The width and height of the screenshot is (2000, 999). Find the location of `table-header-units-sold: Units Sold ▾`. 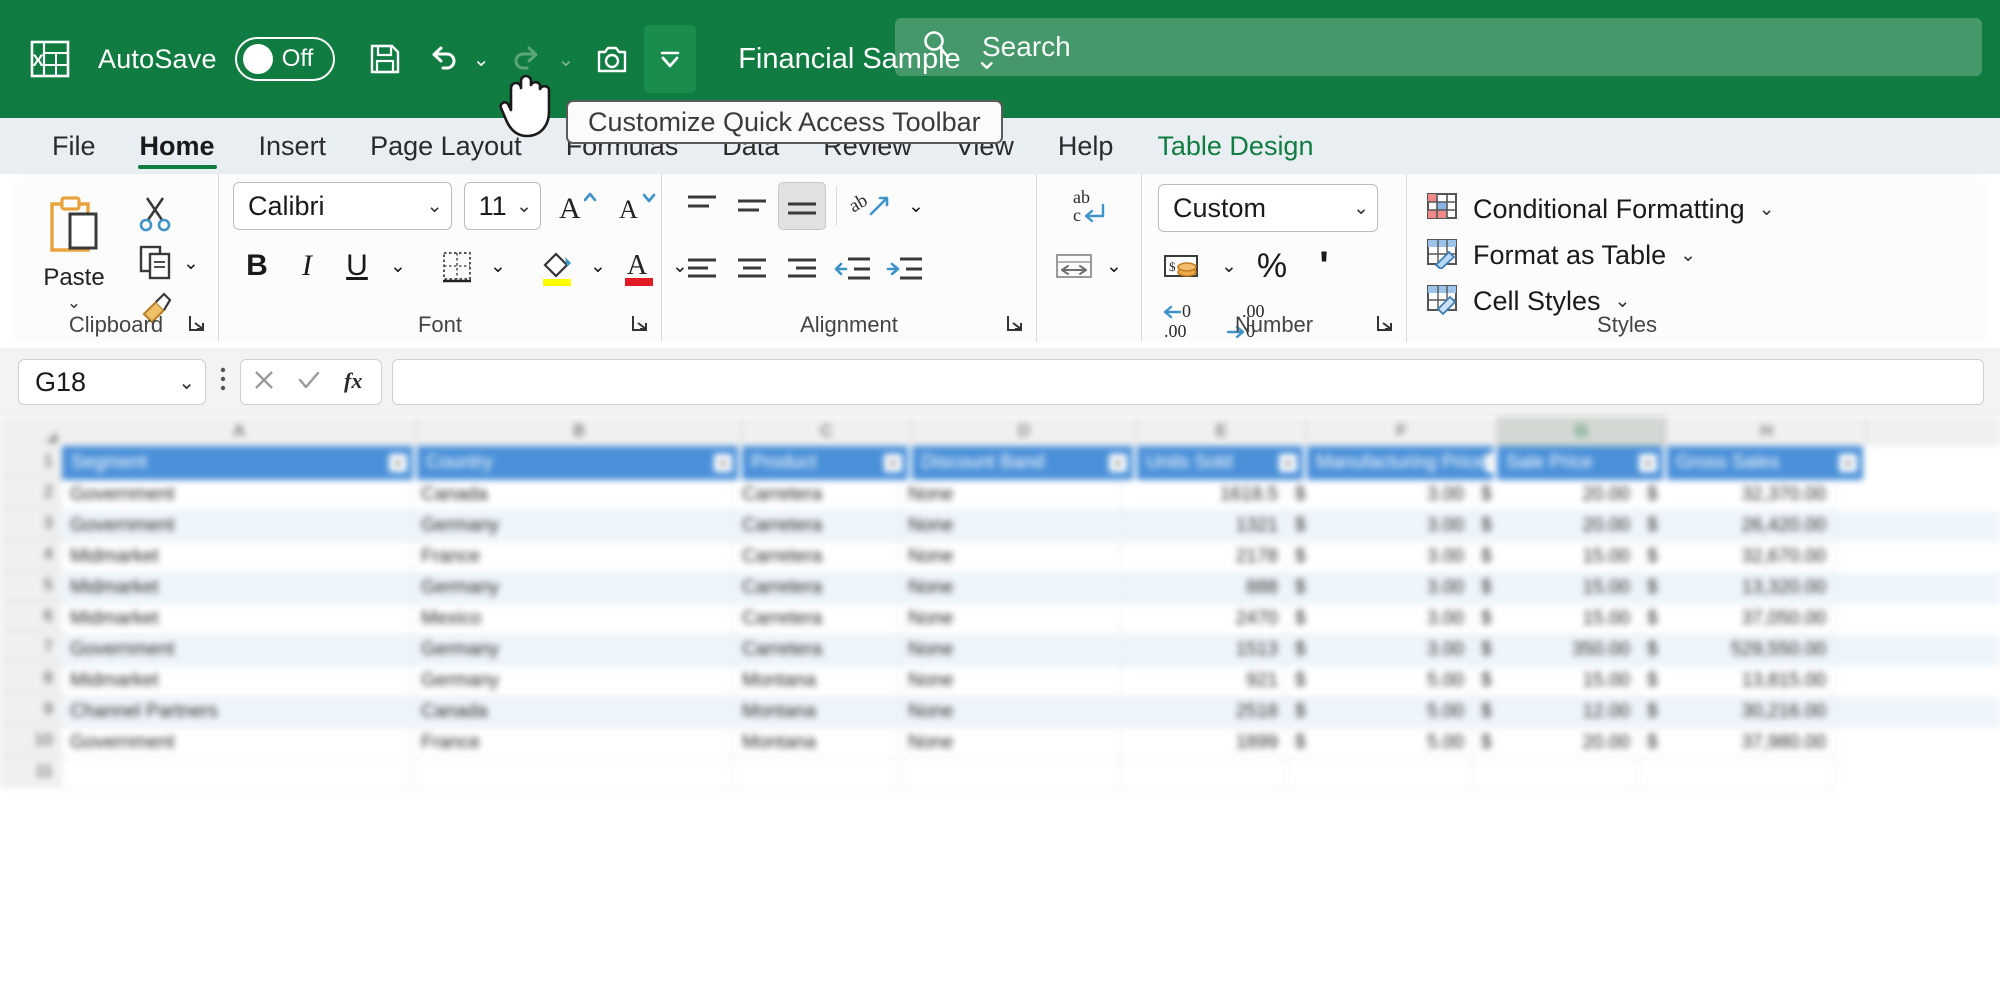

table-header-units-sold: Units Sold ▾ is located at coordinates (1220, 463).